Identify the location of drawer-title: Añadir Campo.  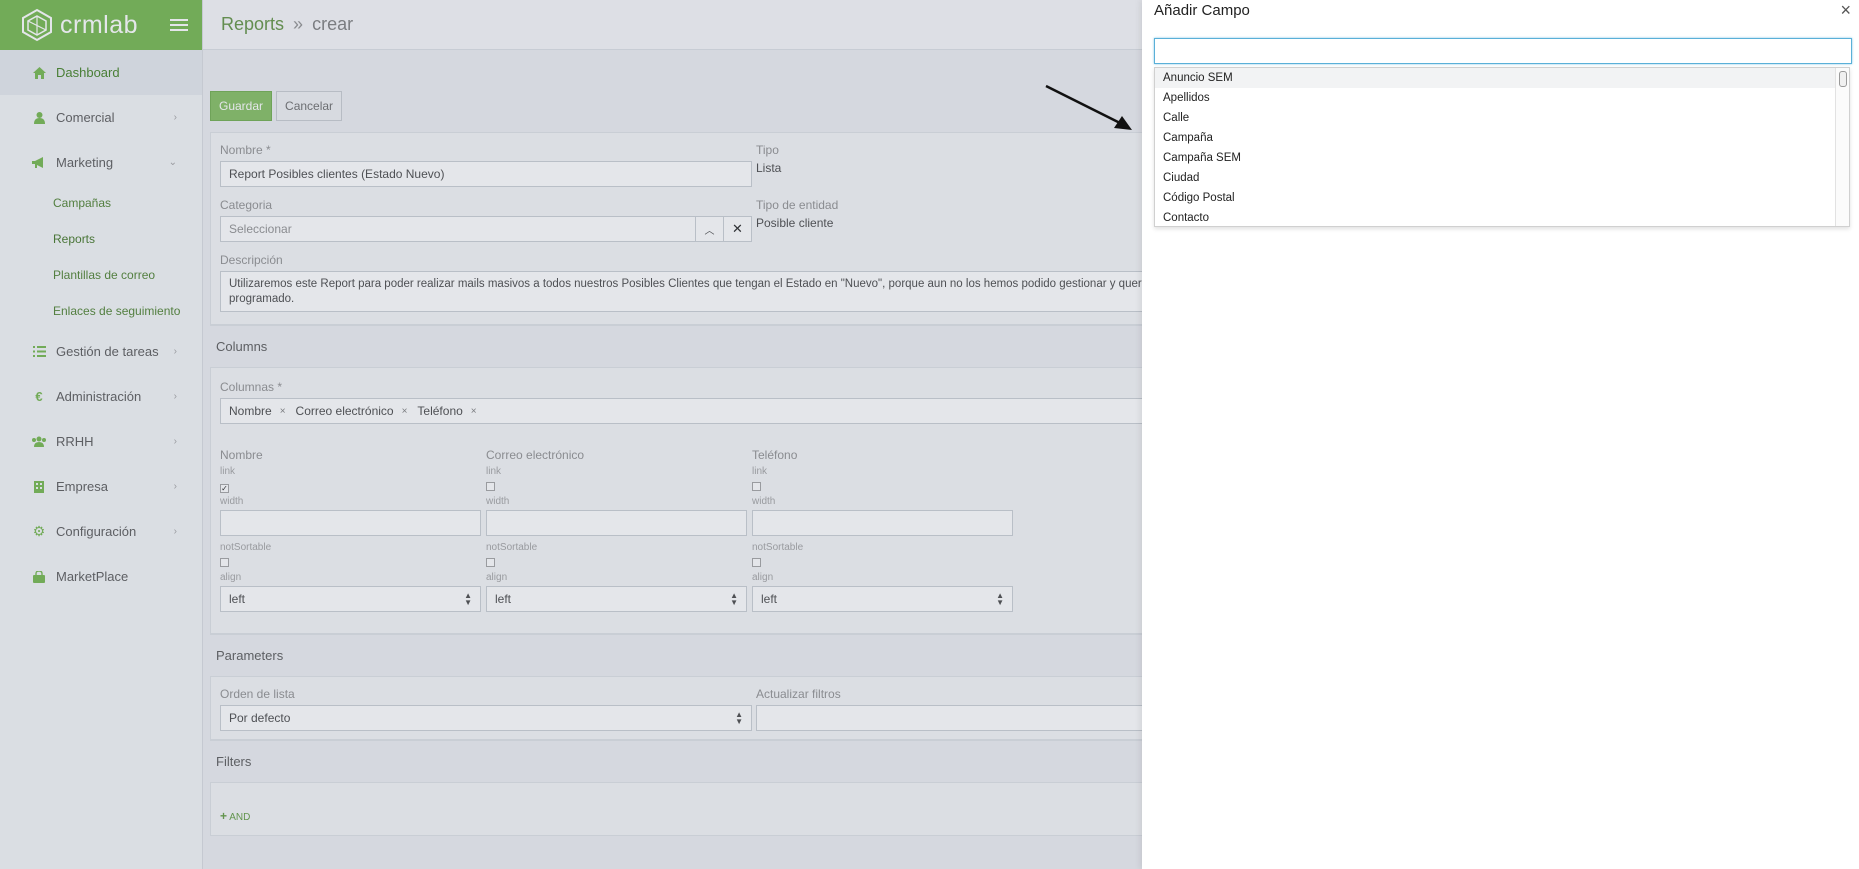
(1202, 10).